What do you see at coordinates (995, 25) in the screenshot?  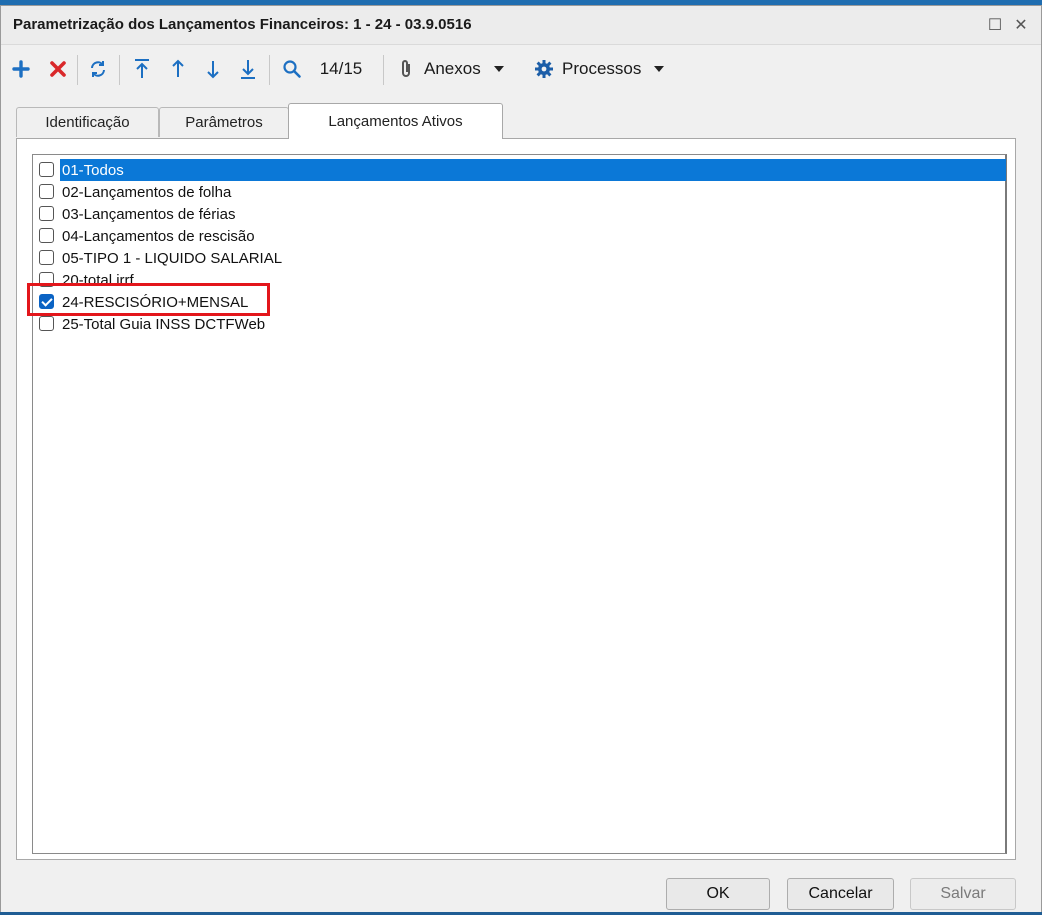 I see `maximize-icon: ☐` at bounding box center [995, 25].